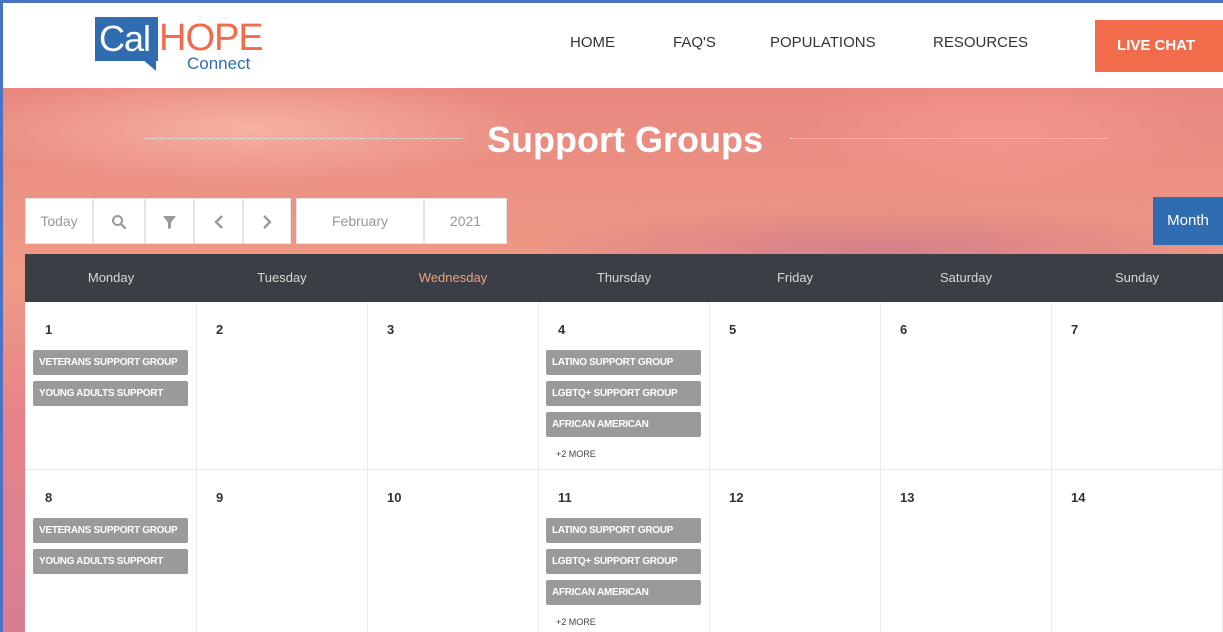 This screenshot has width=1223, height=632. I want to click on page-title: Support Groups, so click(625, 139).